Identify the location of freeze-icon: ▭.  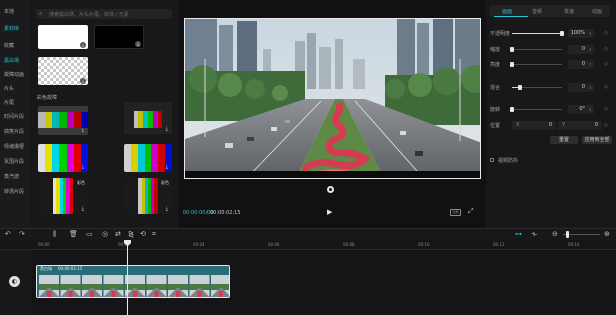
(89, 234).